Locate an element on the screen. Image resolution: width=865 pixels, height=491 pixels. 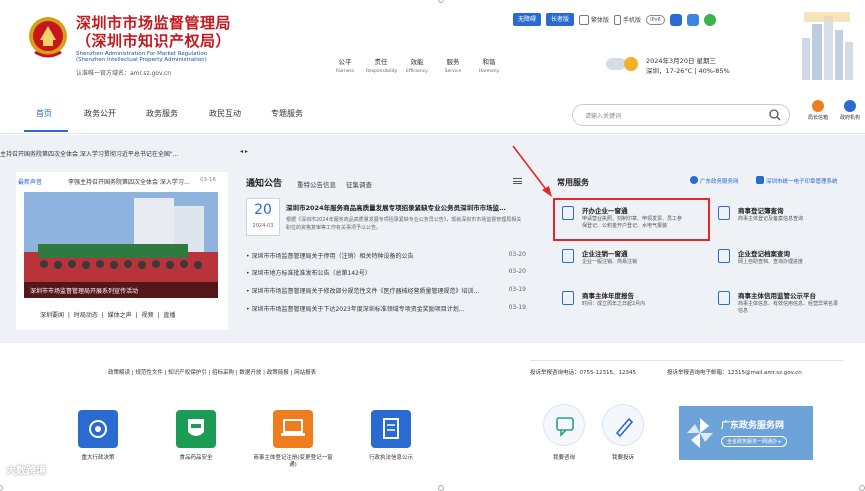
value-en: Responsibility is located at coordinates (382, 71).